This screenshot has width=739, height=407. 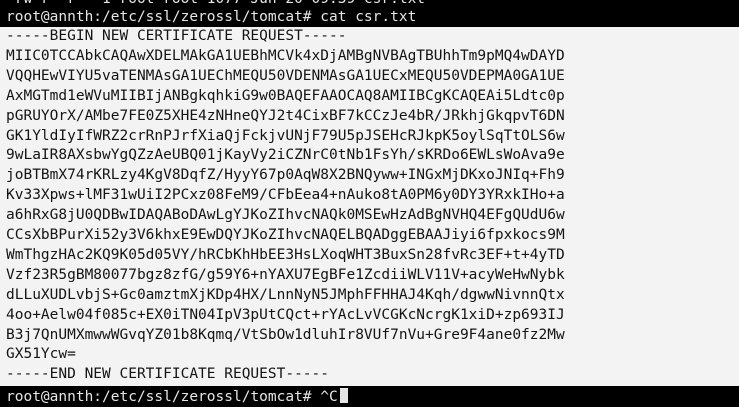 What do you see at coordinates (172, 397) in the screenshot?
I see `prompt-text: root@annth:/etc/ssl/zerossl/tomcat# ^C` at bounding box center [172, 397].